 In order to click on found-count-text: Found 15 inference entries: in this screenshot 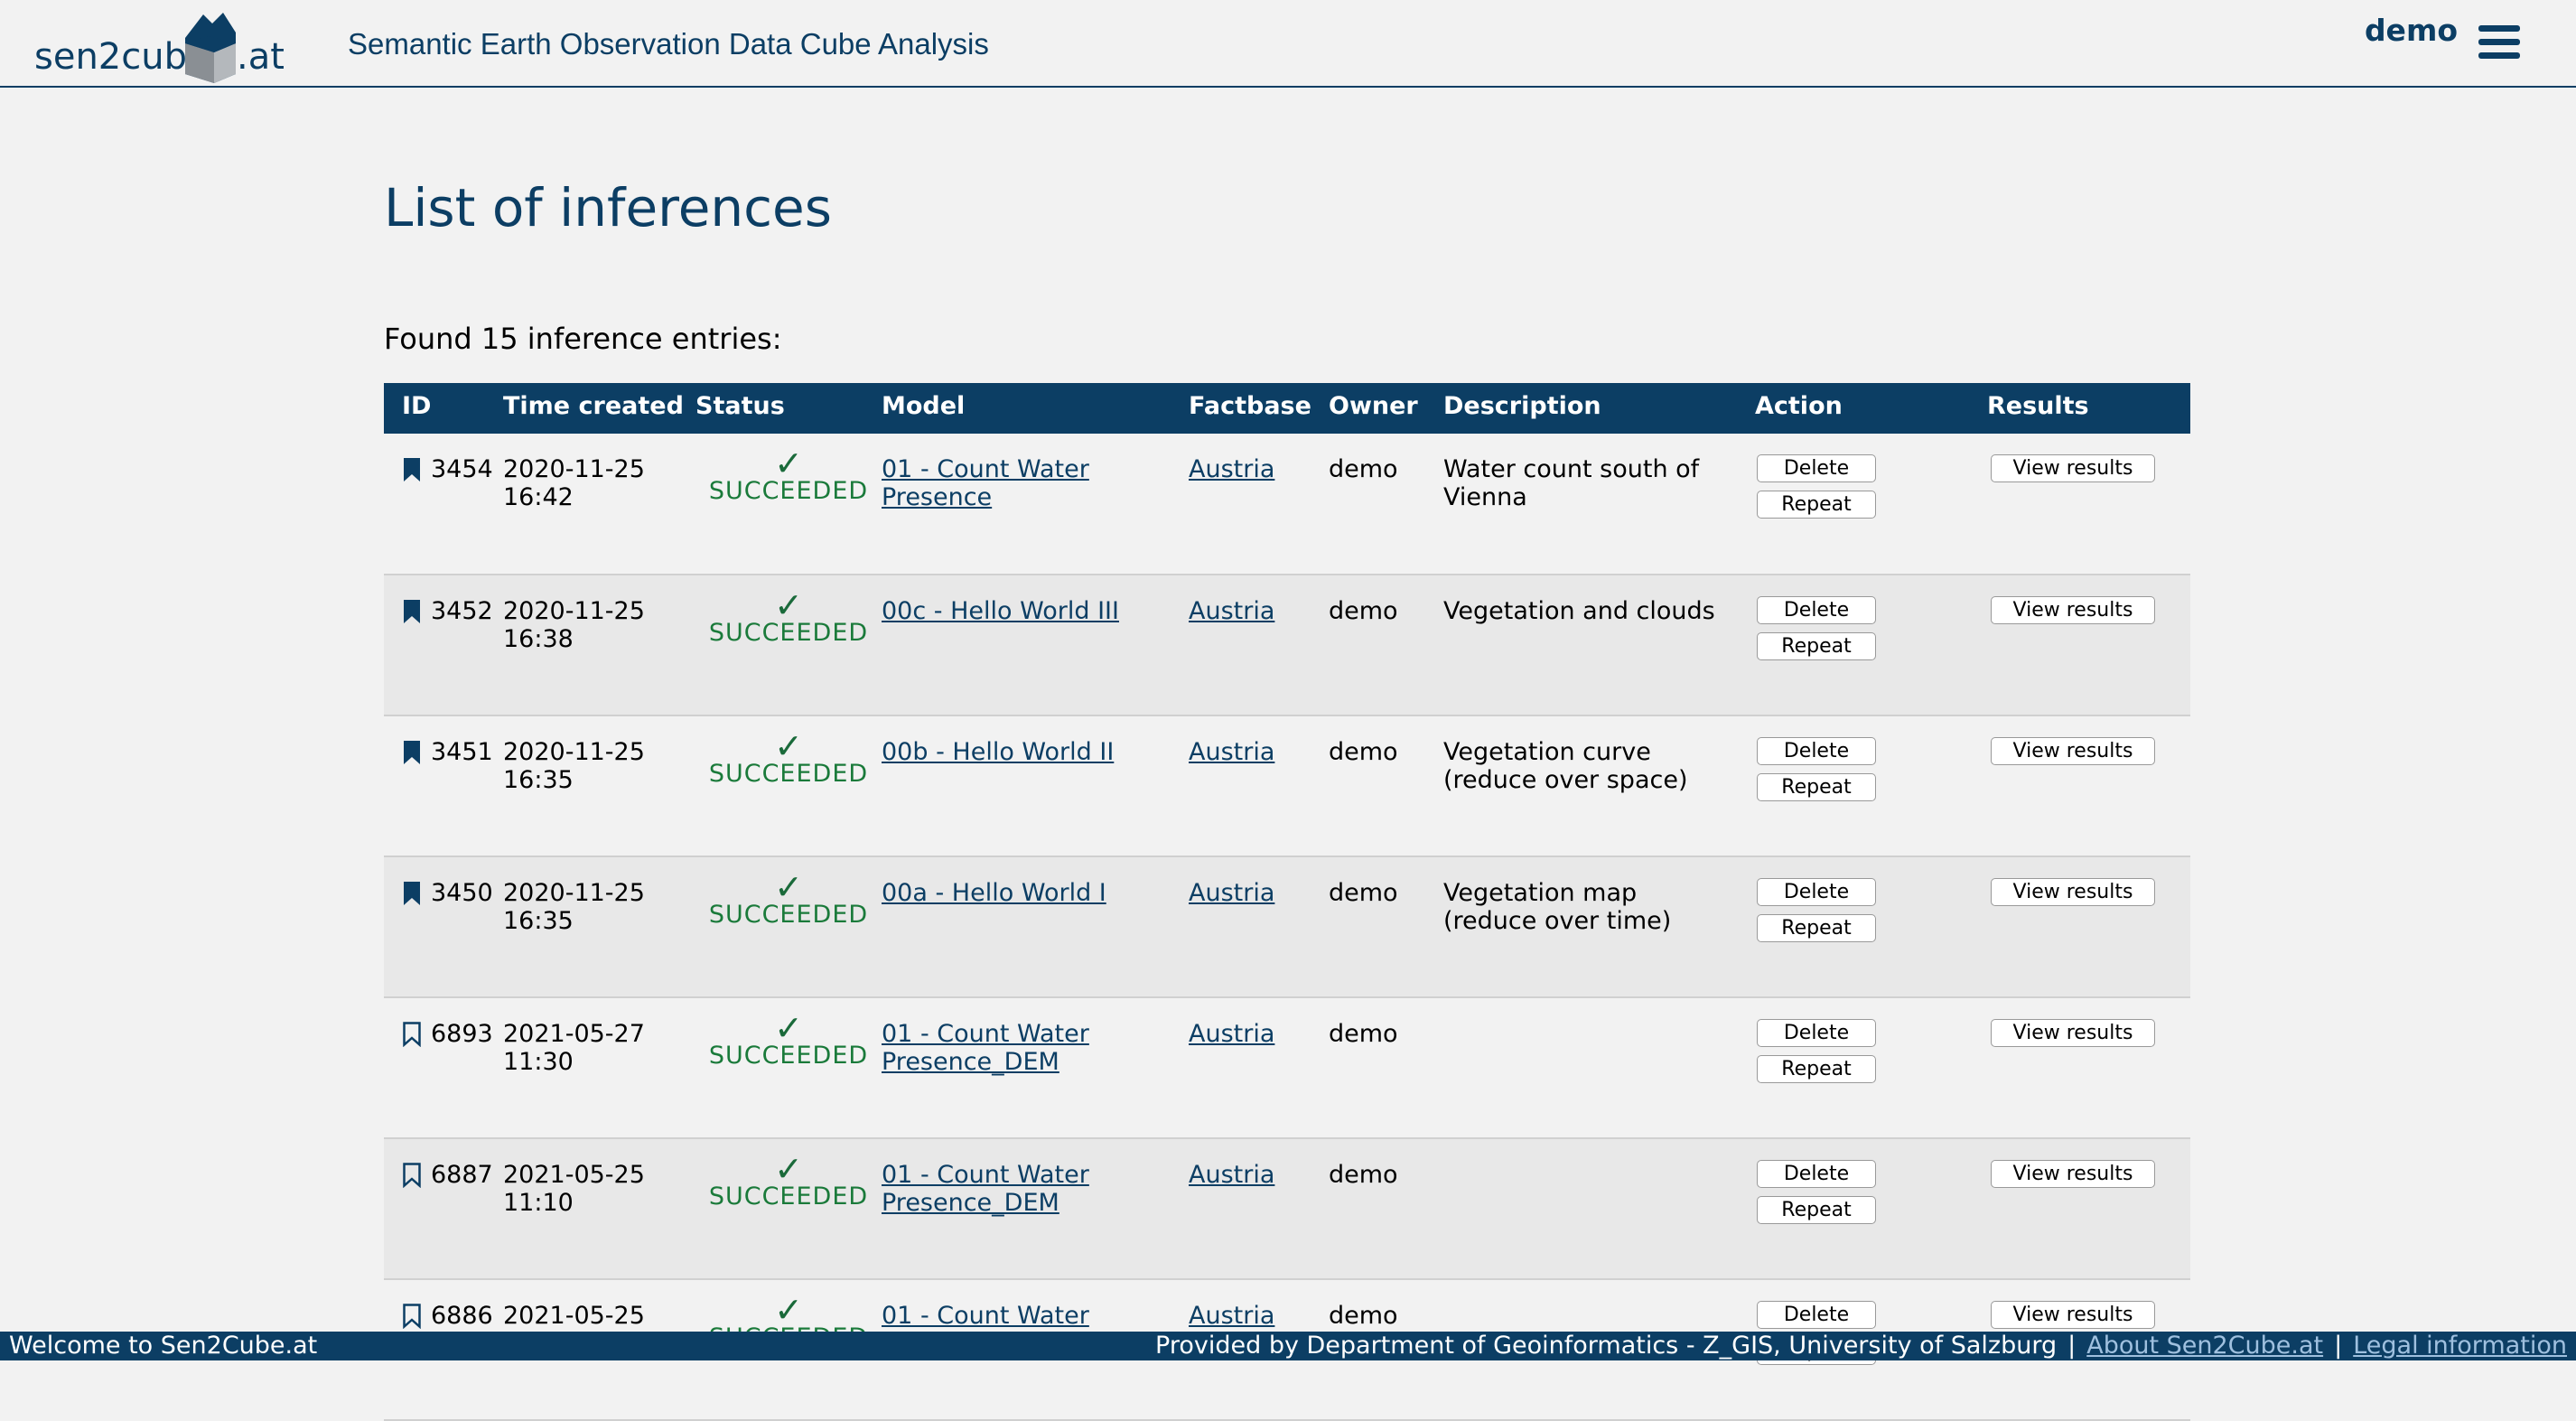, I will do `click(583, 339)`.